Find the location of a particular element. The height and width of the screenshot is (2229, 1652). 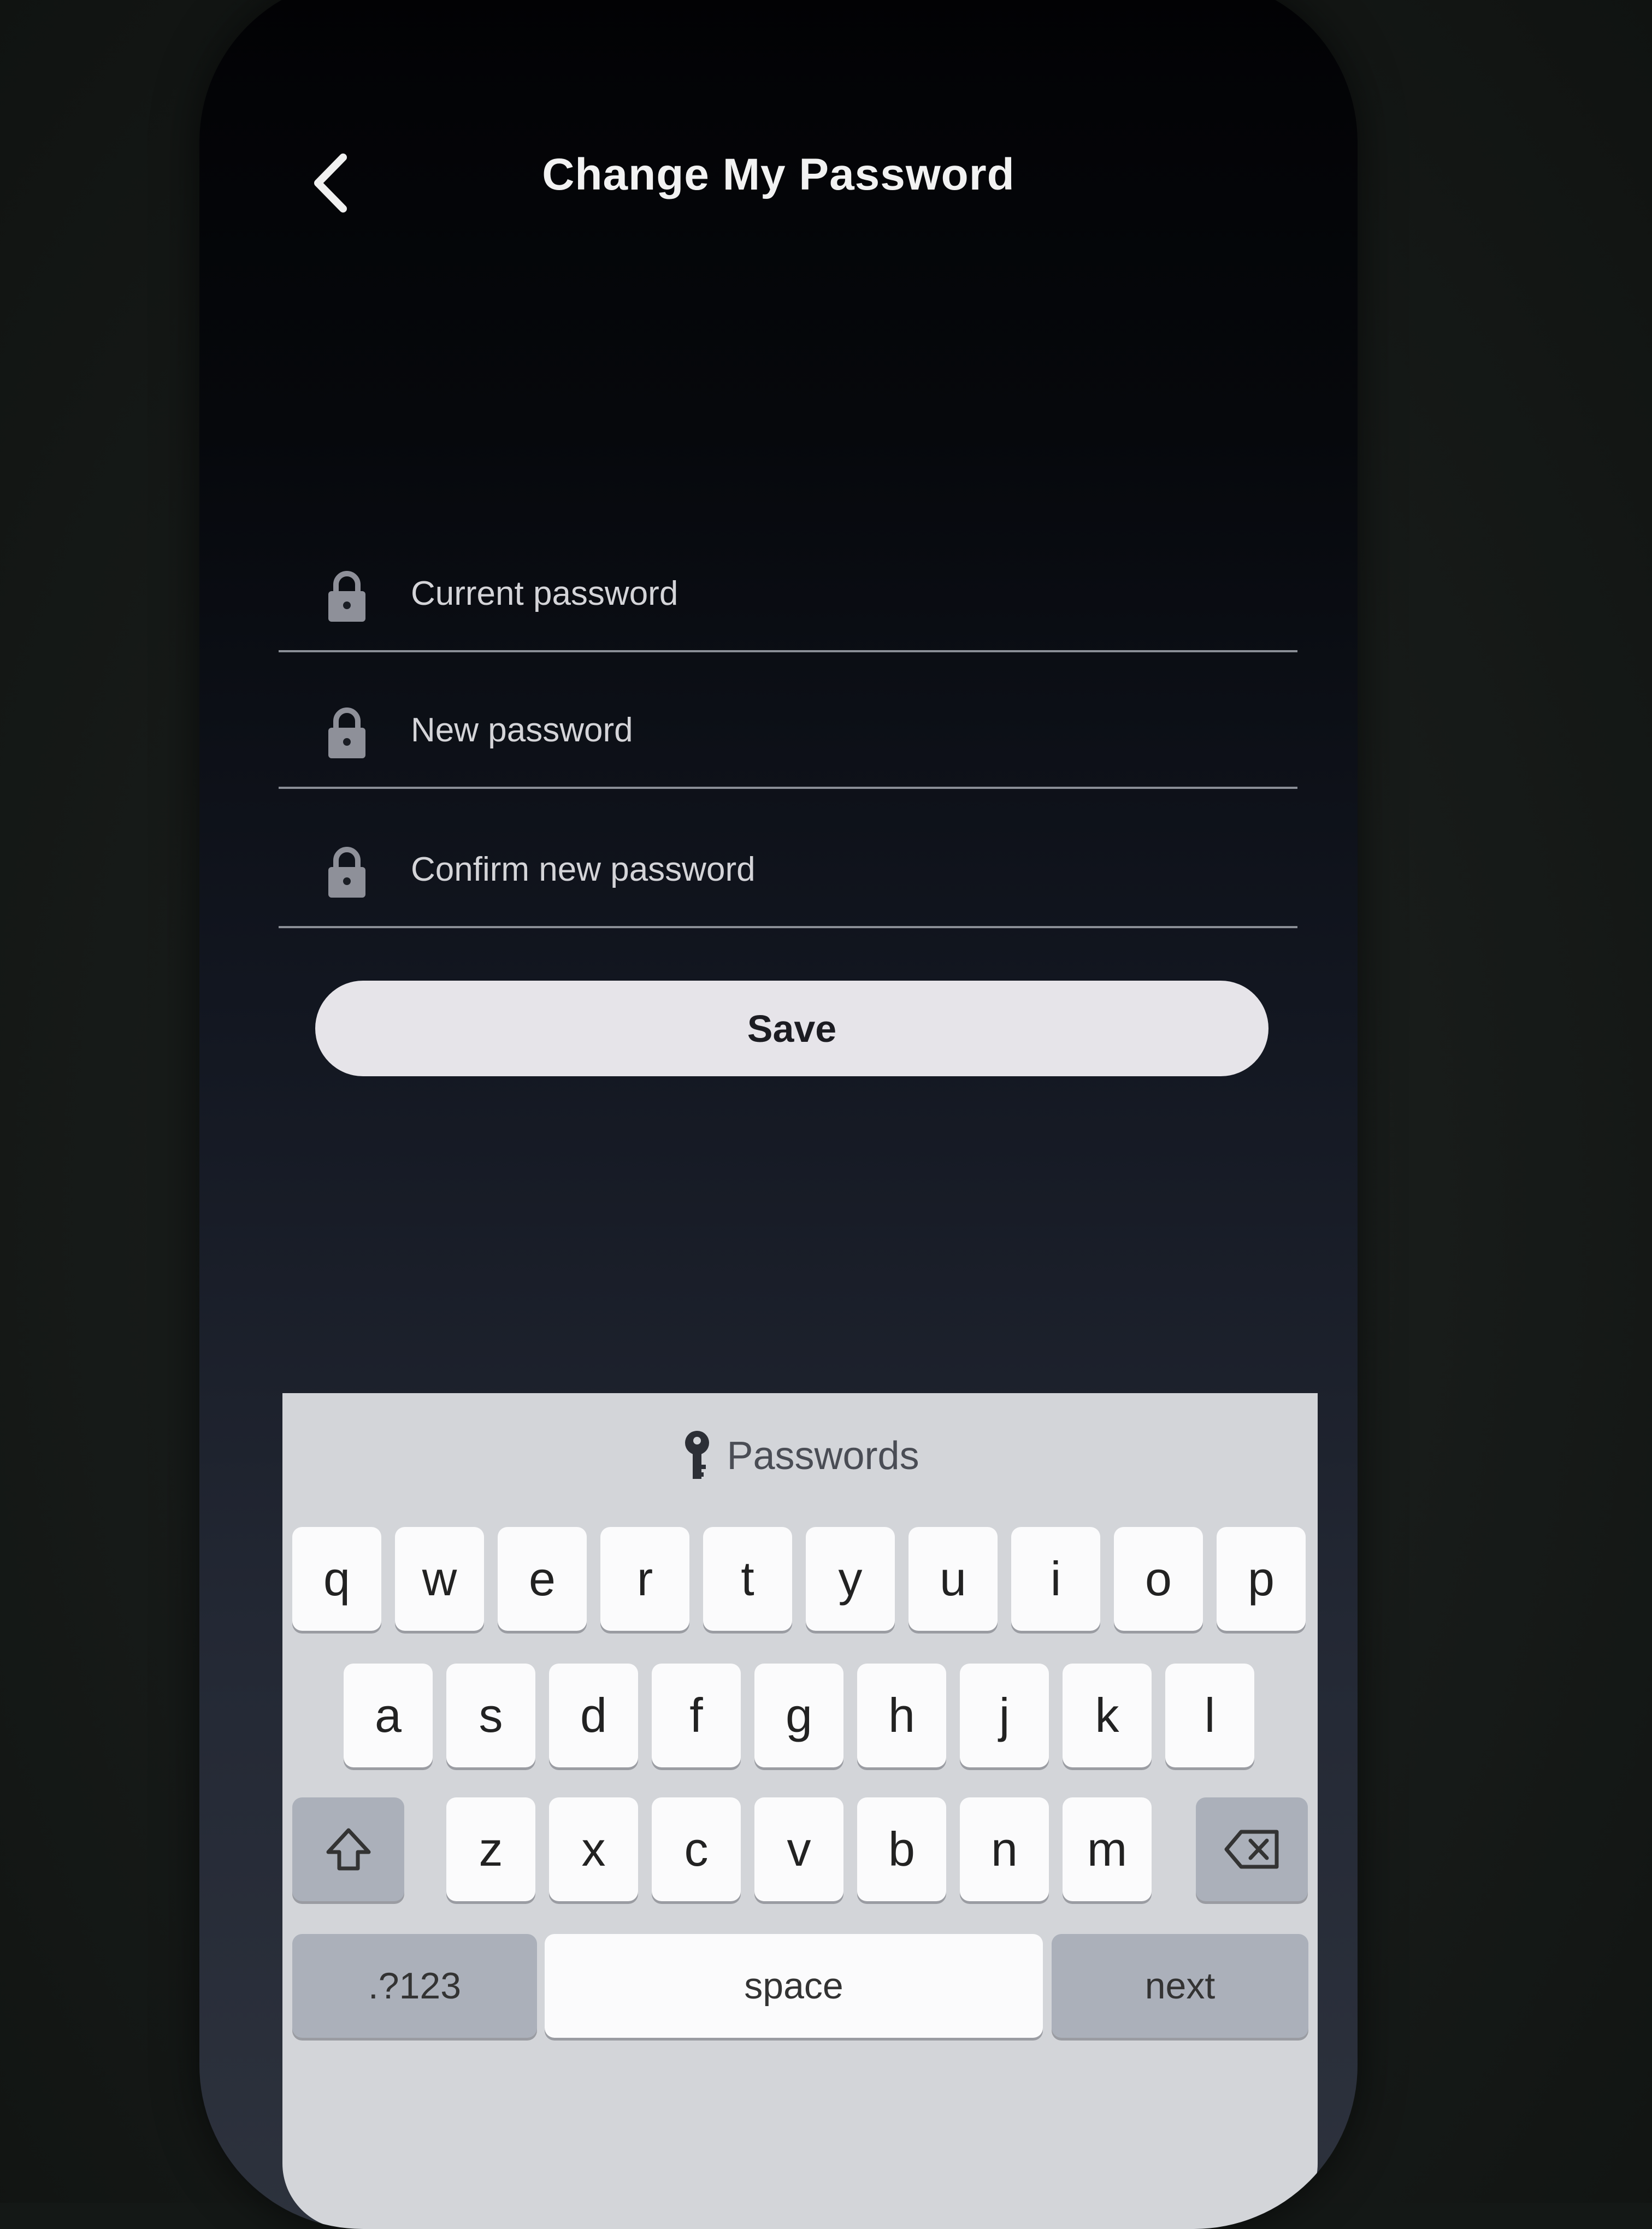

key-f: f is located at coordinates (696, 1715).